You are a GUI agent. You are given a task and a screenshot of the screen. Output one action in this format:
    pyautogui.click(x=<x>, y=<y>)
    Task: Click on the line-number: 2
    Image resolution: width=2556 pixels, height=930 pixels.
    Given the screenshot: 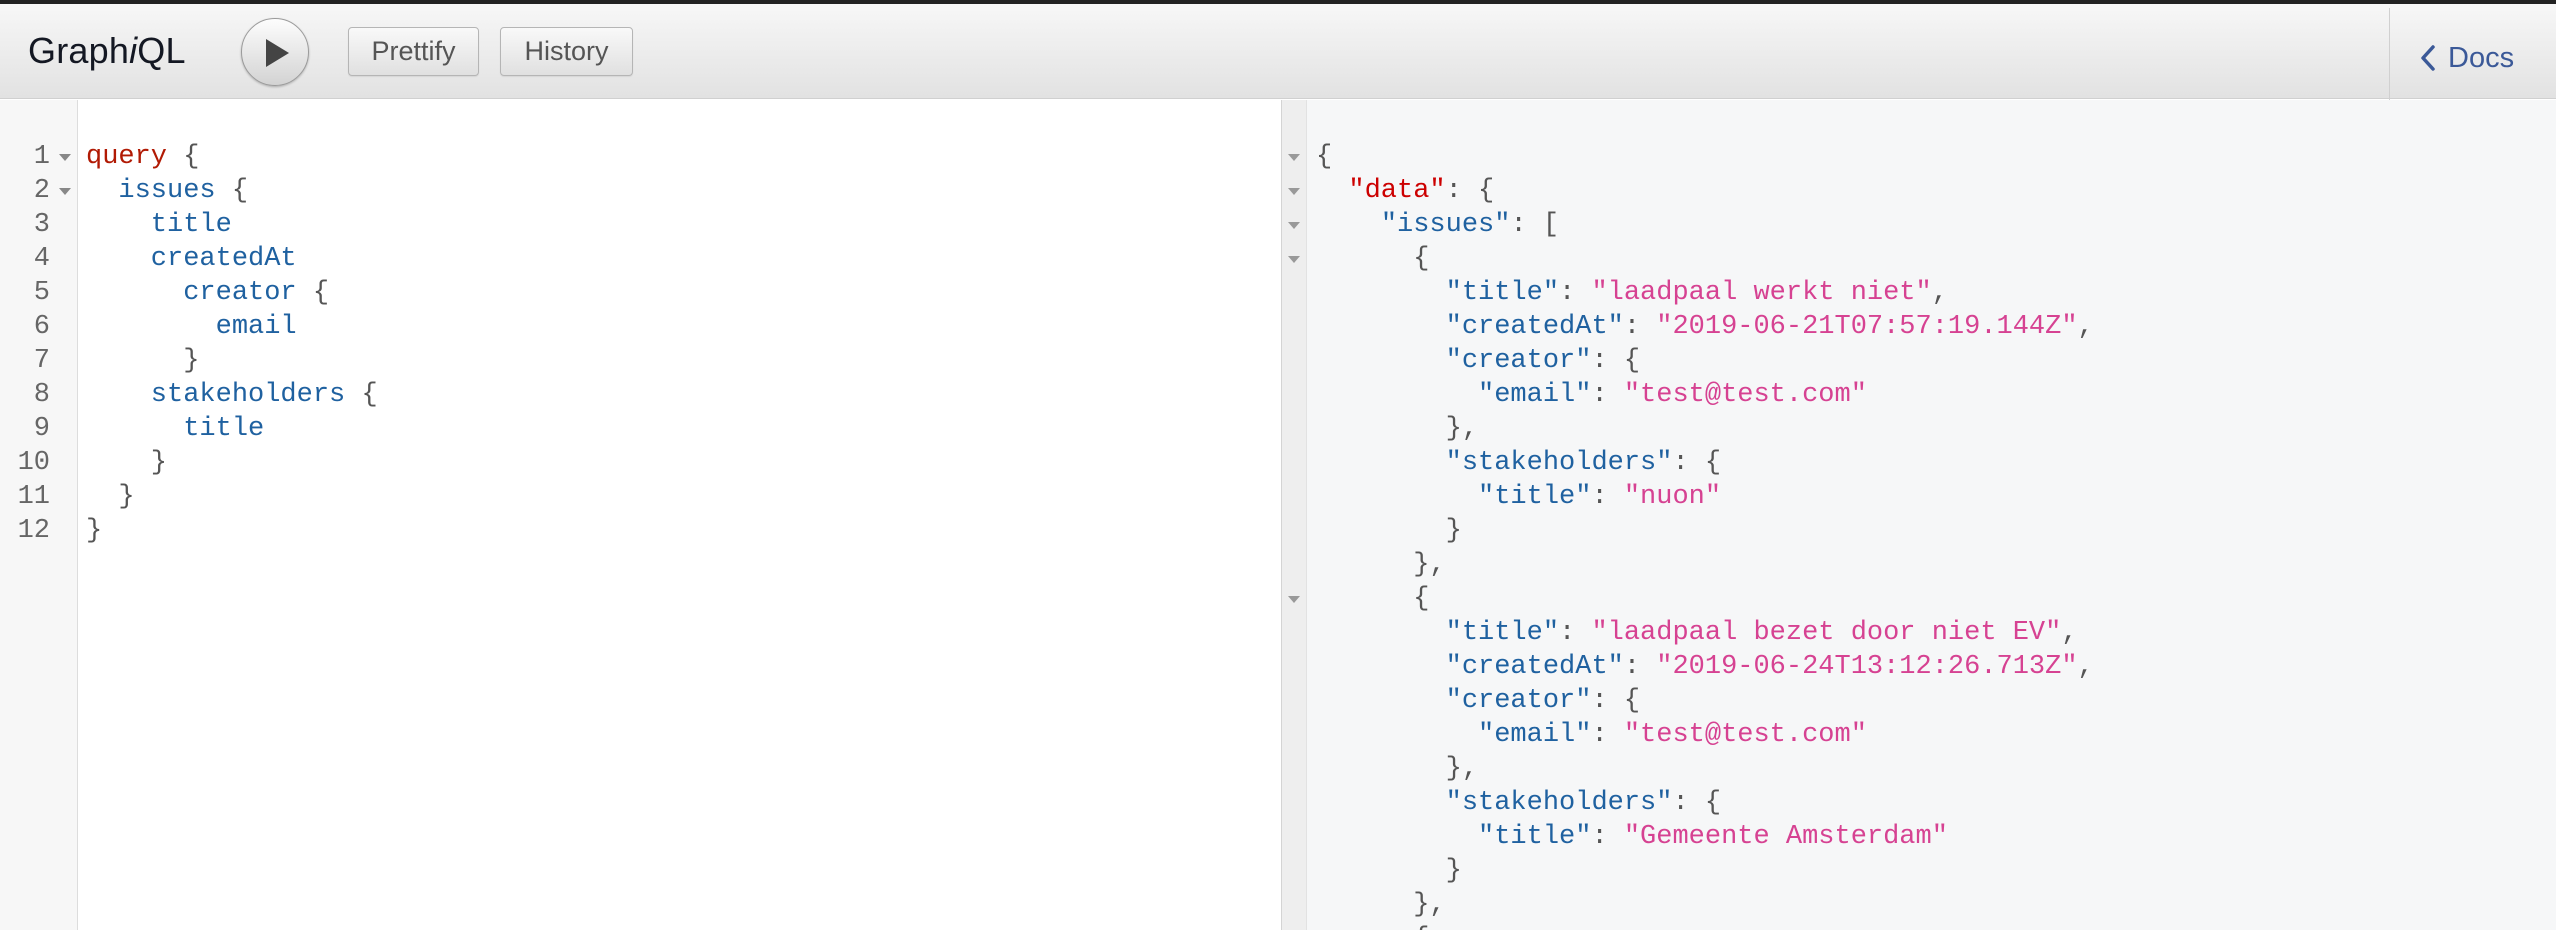 What is the action you would take?
    pyautogui.click(x=41, y=191)
    